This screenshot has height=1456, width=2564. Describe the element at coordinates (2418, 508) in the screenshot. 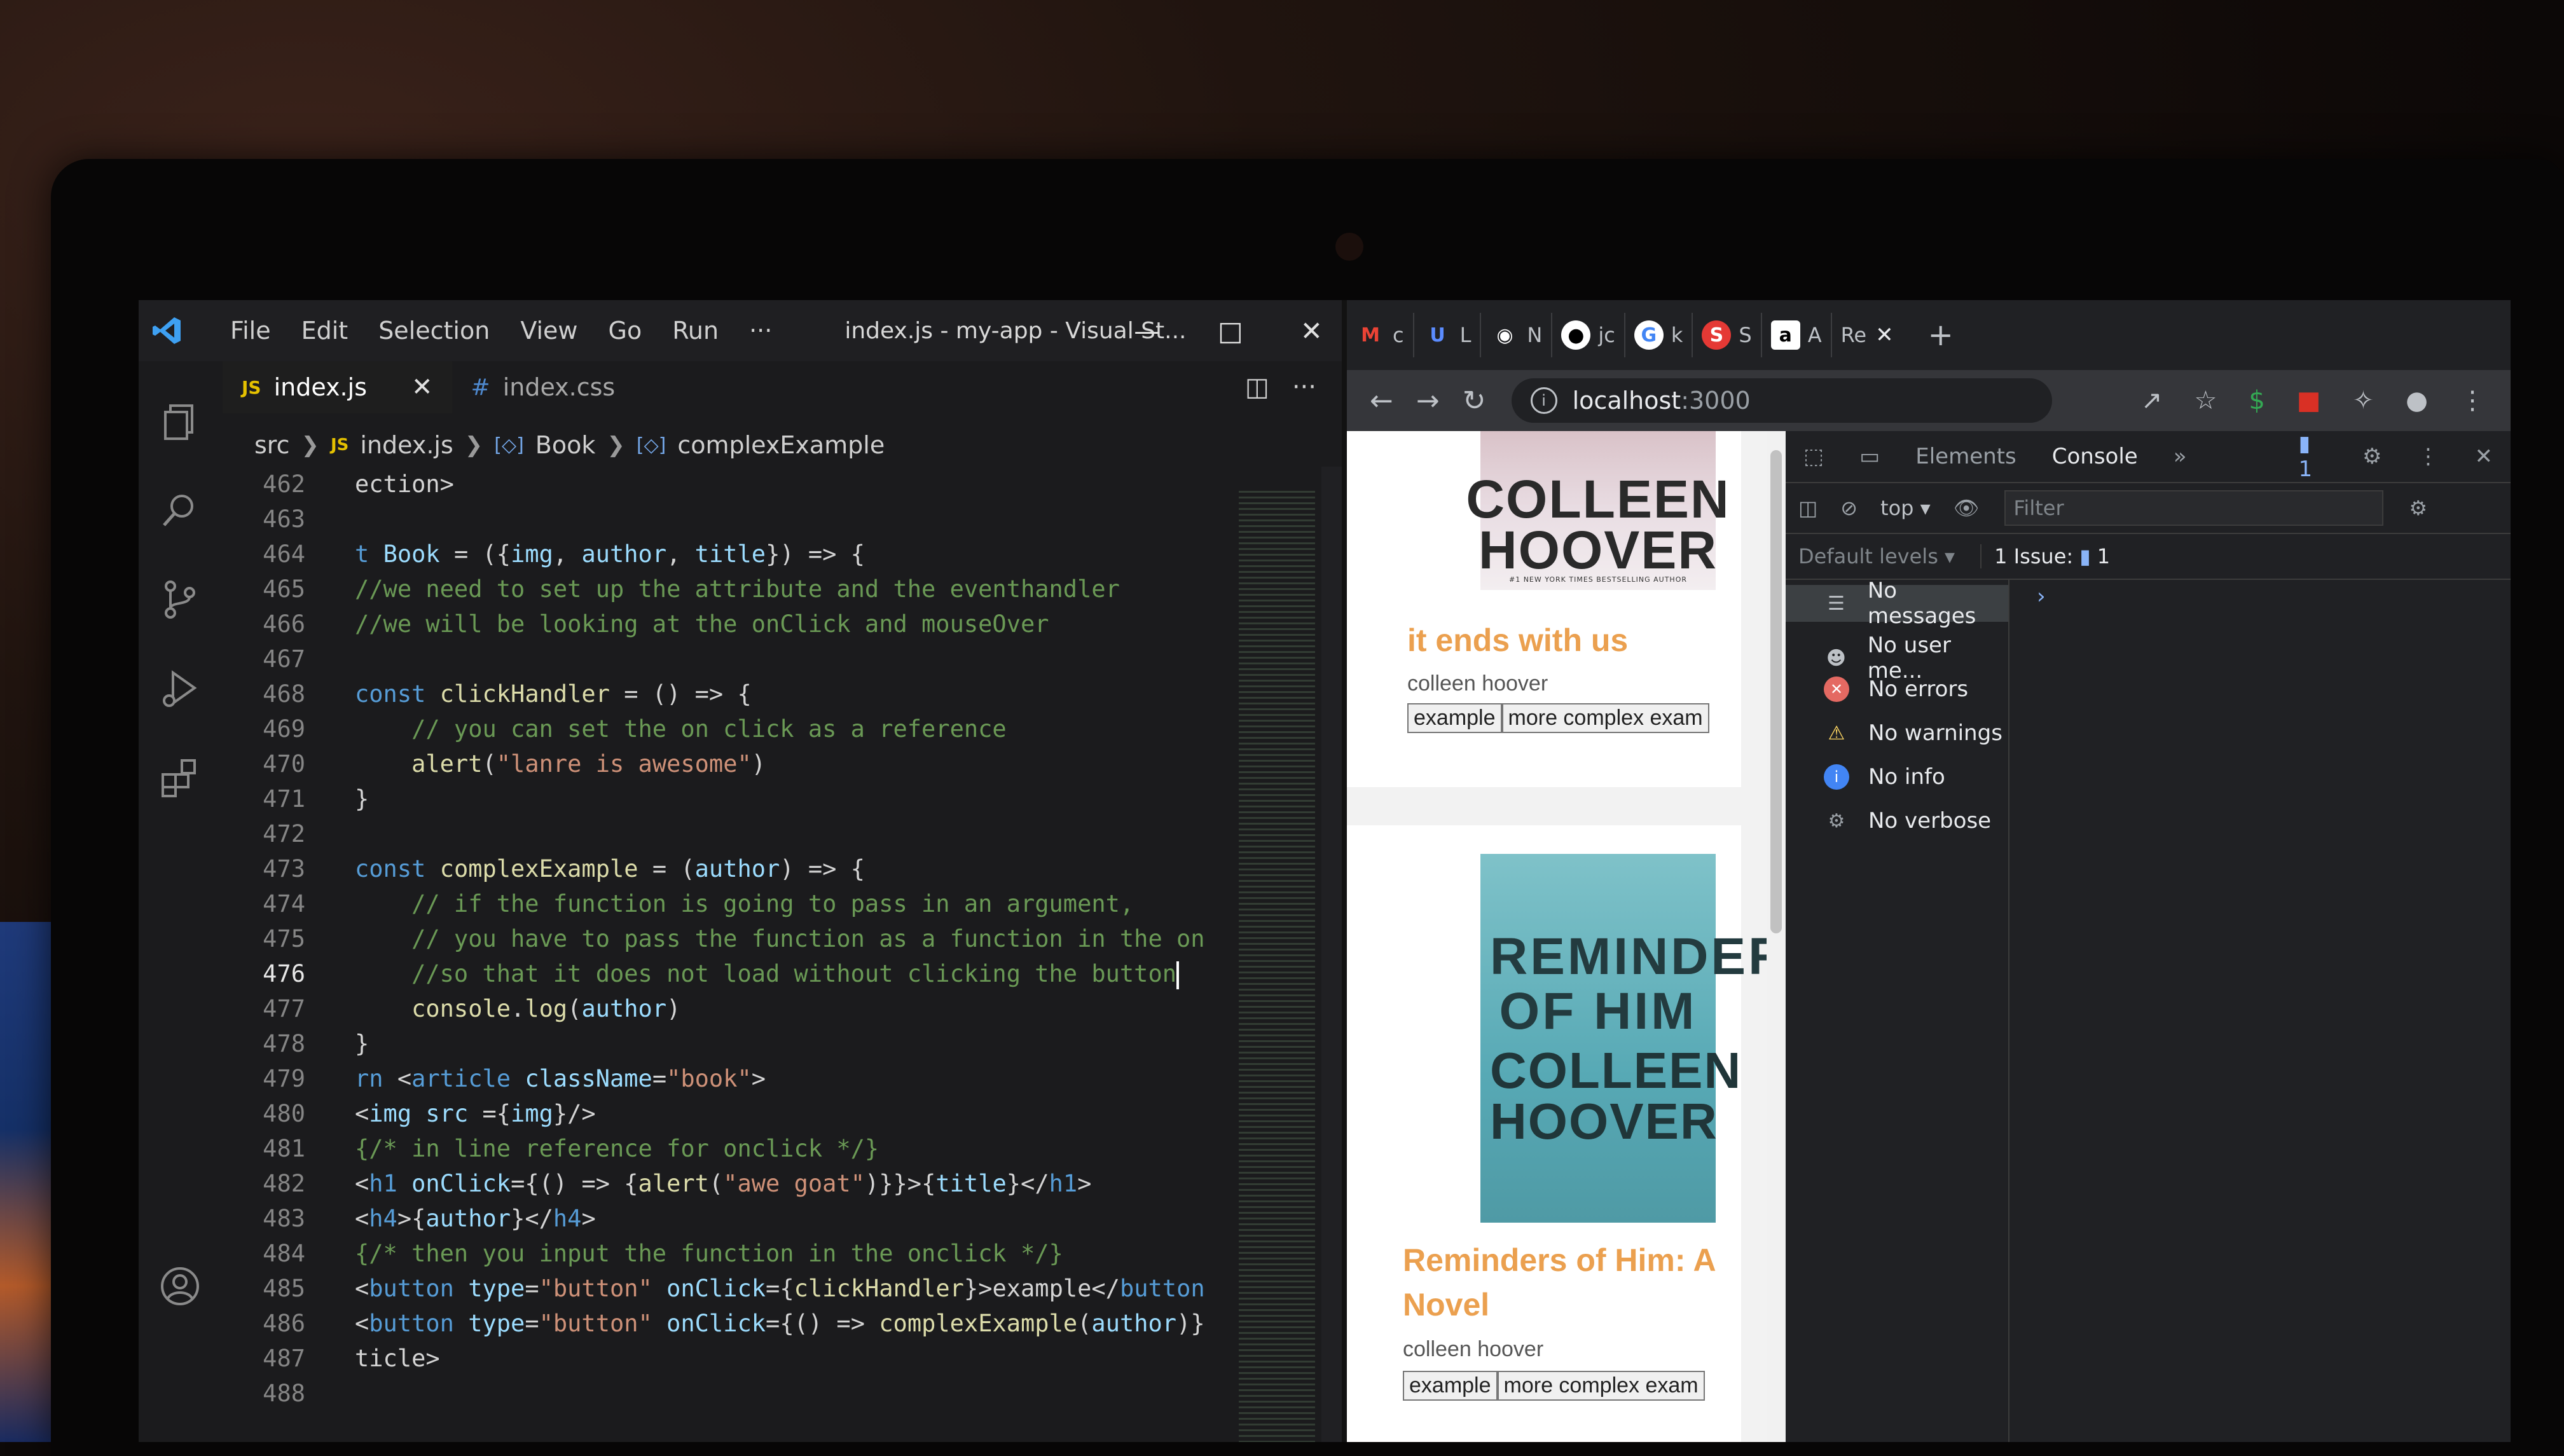

I see `console-settings-gear-icon: ⚙` at that location.